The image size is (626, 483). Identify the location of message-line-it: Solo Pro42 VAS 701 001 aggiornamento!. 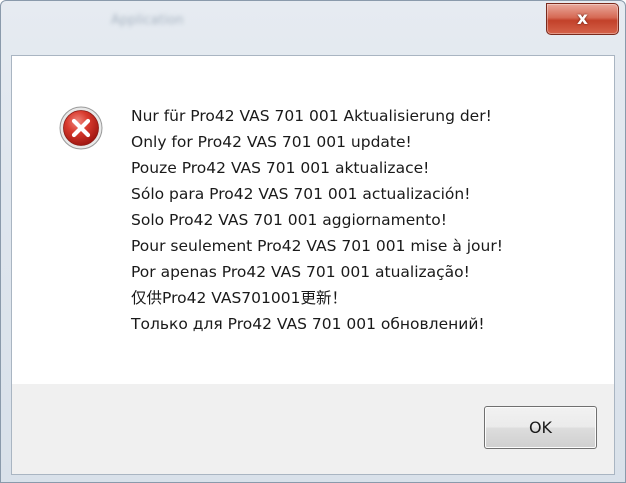
(289, 220).